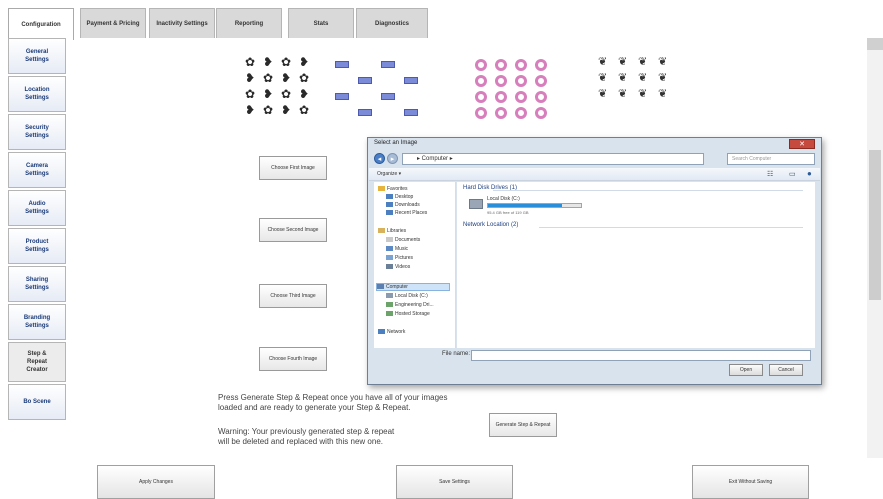  What do you see at coordinates (293, 168) in the screenshot?
I see `choose-first-image-button: Choose First Image` at bounding box center [293, 168].